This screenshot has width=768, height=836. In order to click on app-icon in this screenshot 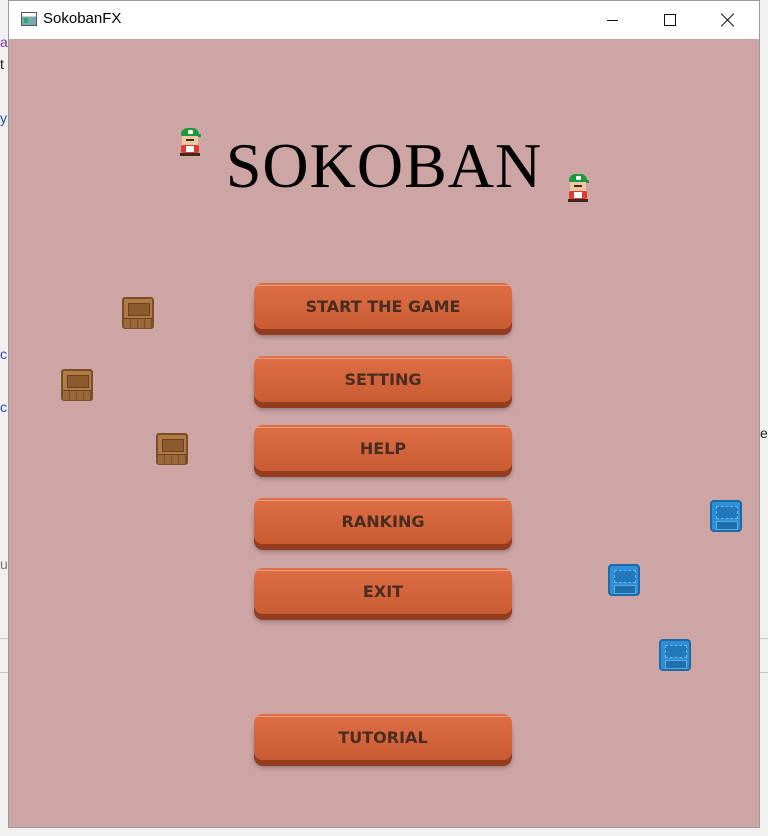, I will do `click(29, 19)`.